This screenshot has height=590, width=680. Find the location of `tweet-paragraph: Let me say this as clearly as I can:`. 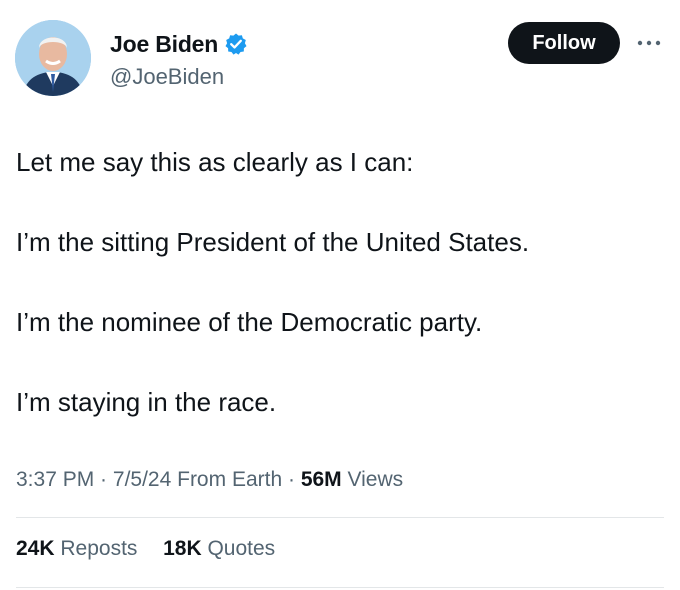

tweet-paragraph: Let me say this as clearly as I can: is located at coordinates (215, 162).